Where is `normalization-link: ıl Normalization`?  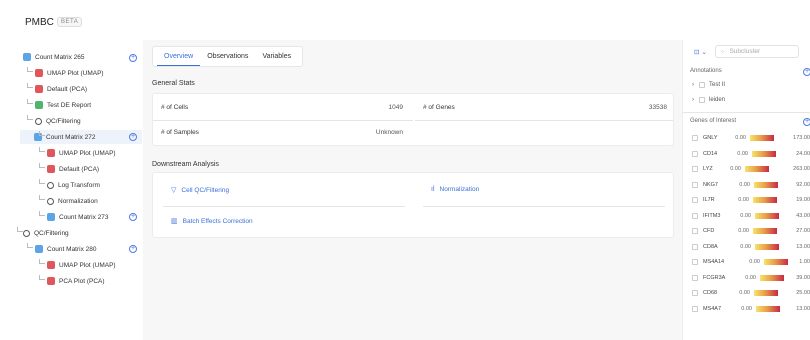
normalization-link: ıl Normalization is located at coordinates (455, 189).